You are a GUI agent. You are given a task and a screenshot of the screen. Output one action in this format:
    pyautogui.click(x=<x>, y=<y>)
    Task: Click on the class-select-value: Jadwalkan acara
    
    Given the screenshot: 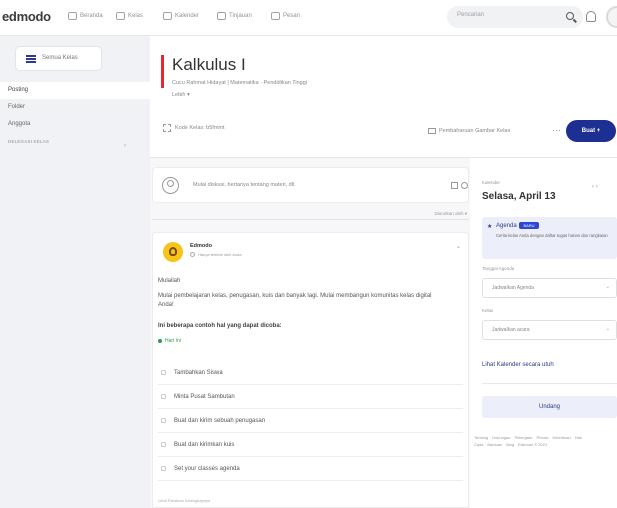 What is the action you would take?
    pyautogui.click(x=511, y=330)
    